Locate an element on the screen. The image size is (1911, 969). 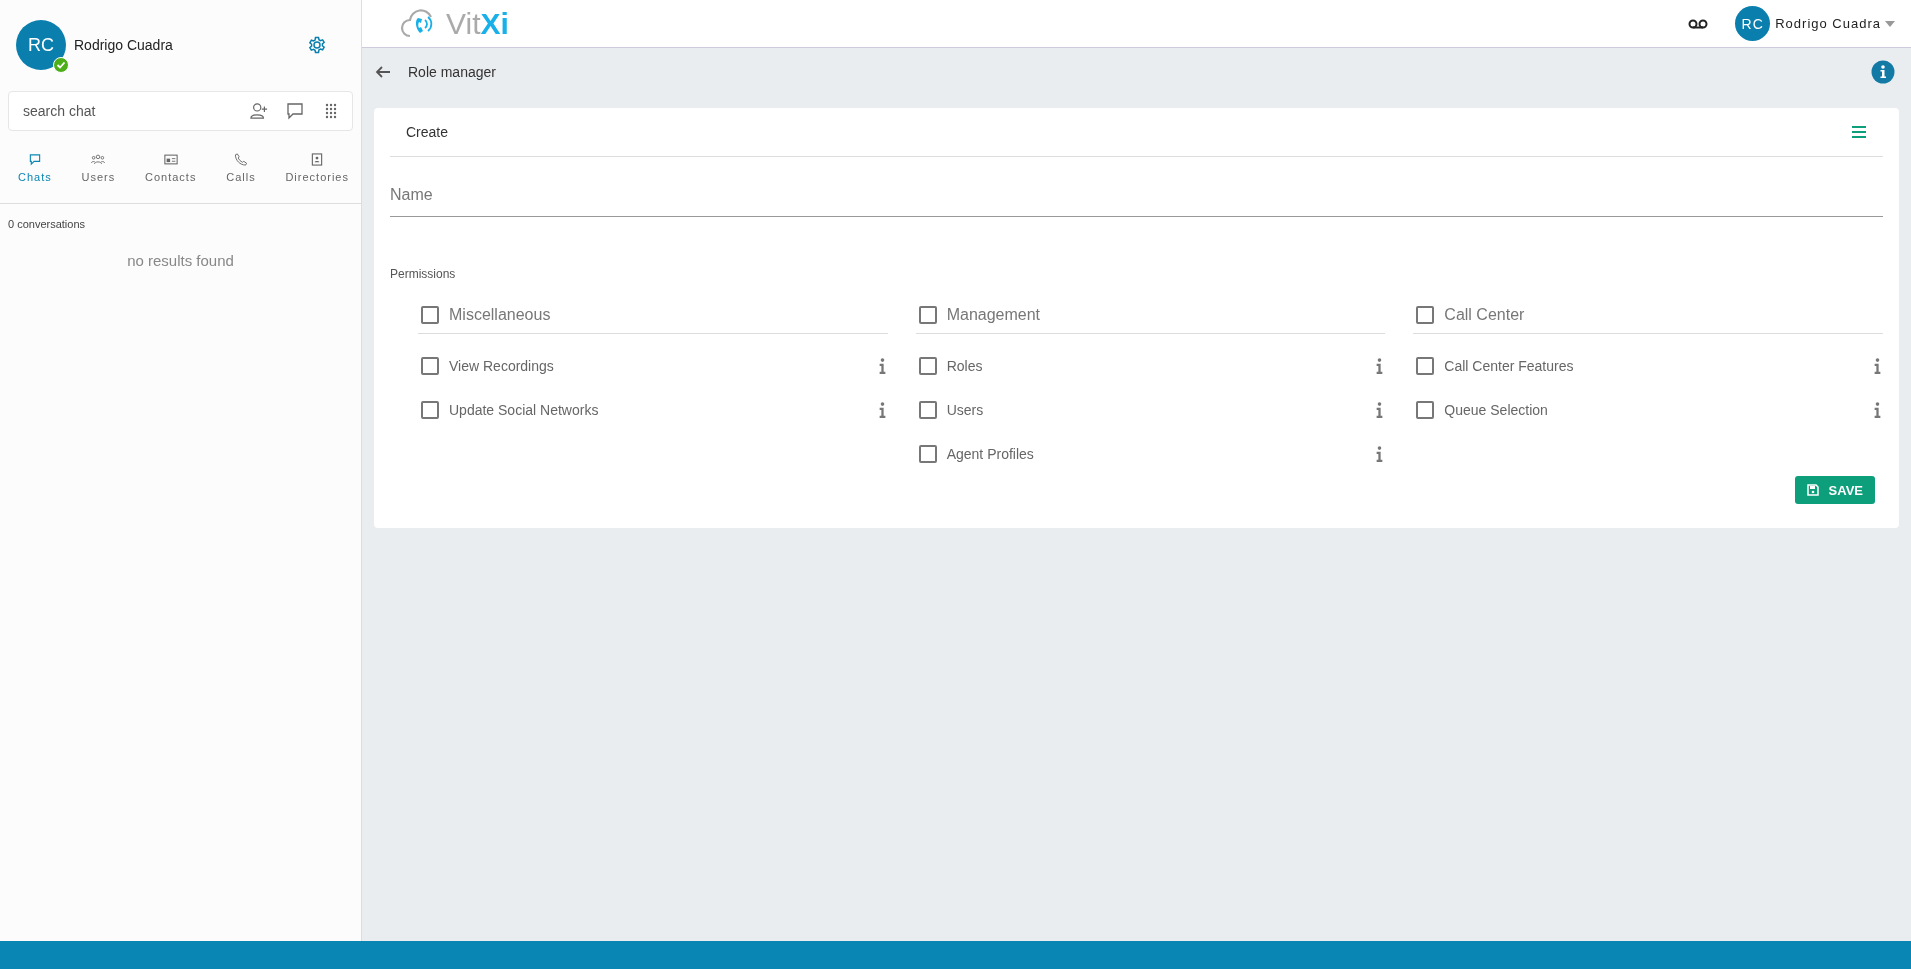
permission-group-label: Call Center is located at coordinates (1484, 315).